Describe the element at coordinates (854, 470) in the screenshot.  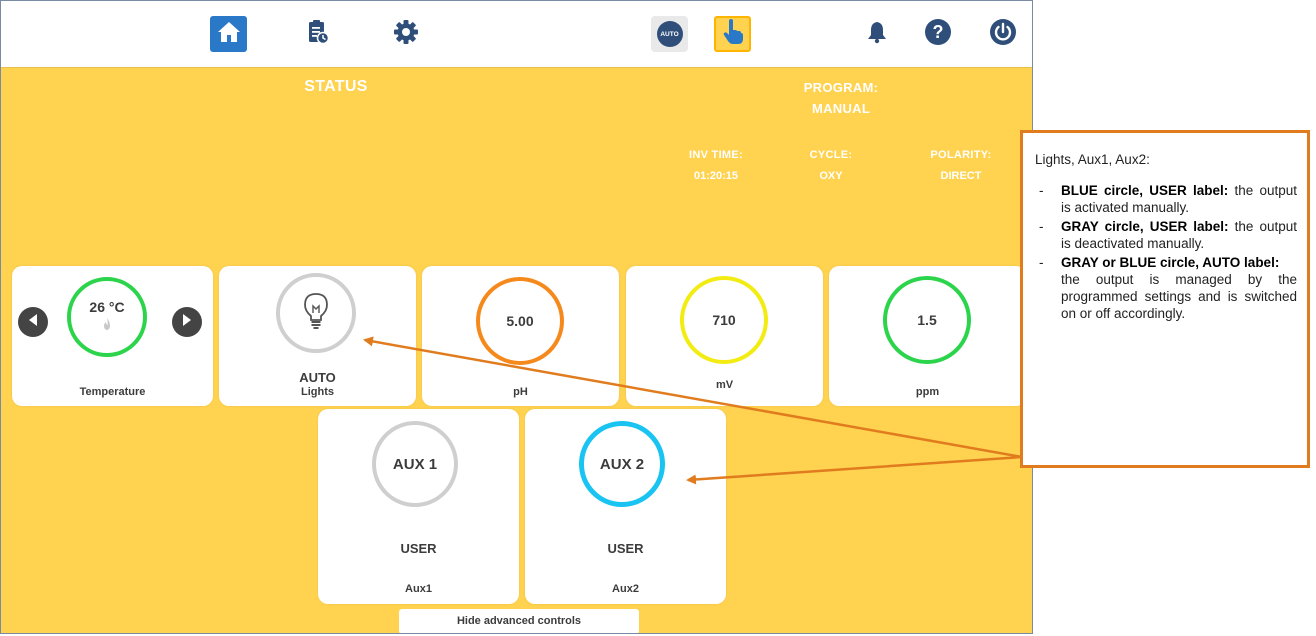
I see `arrow-to-aux2` at that location.